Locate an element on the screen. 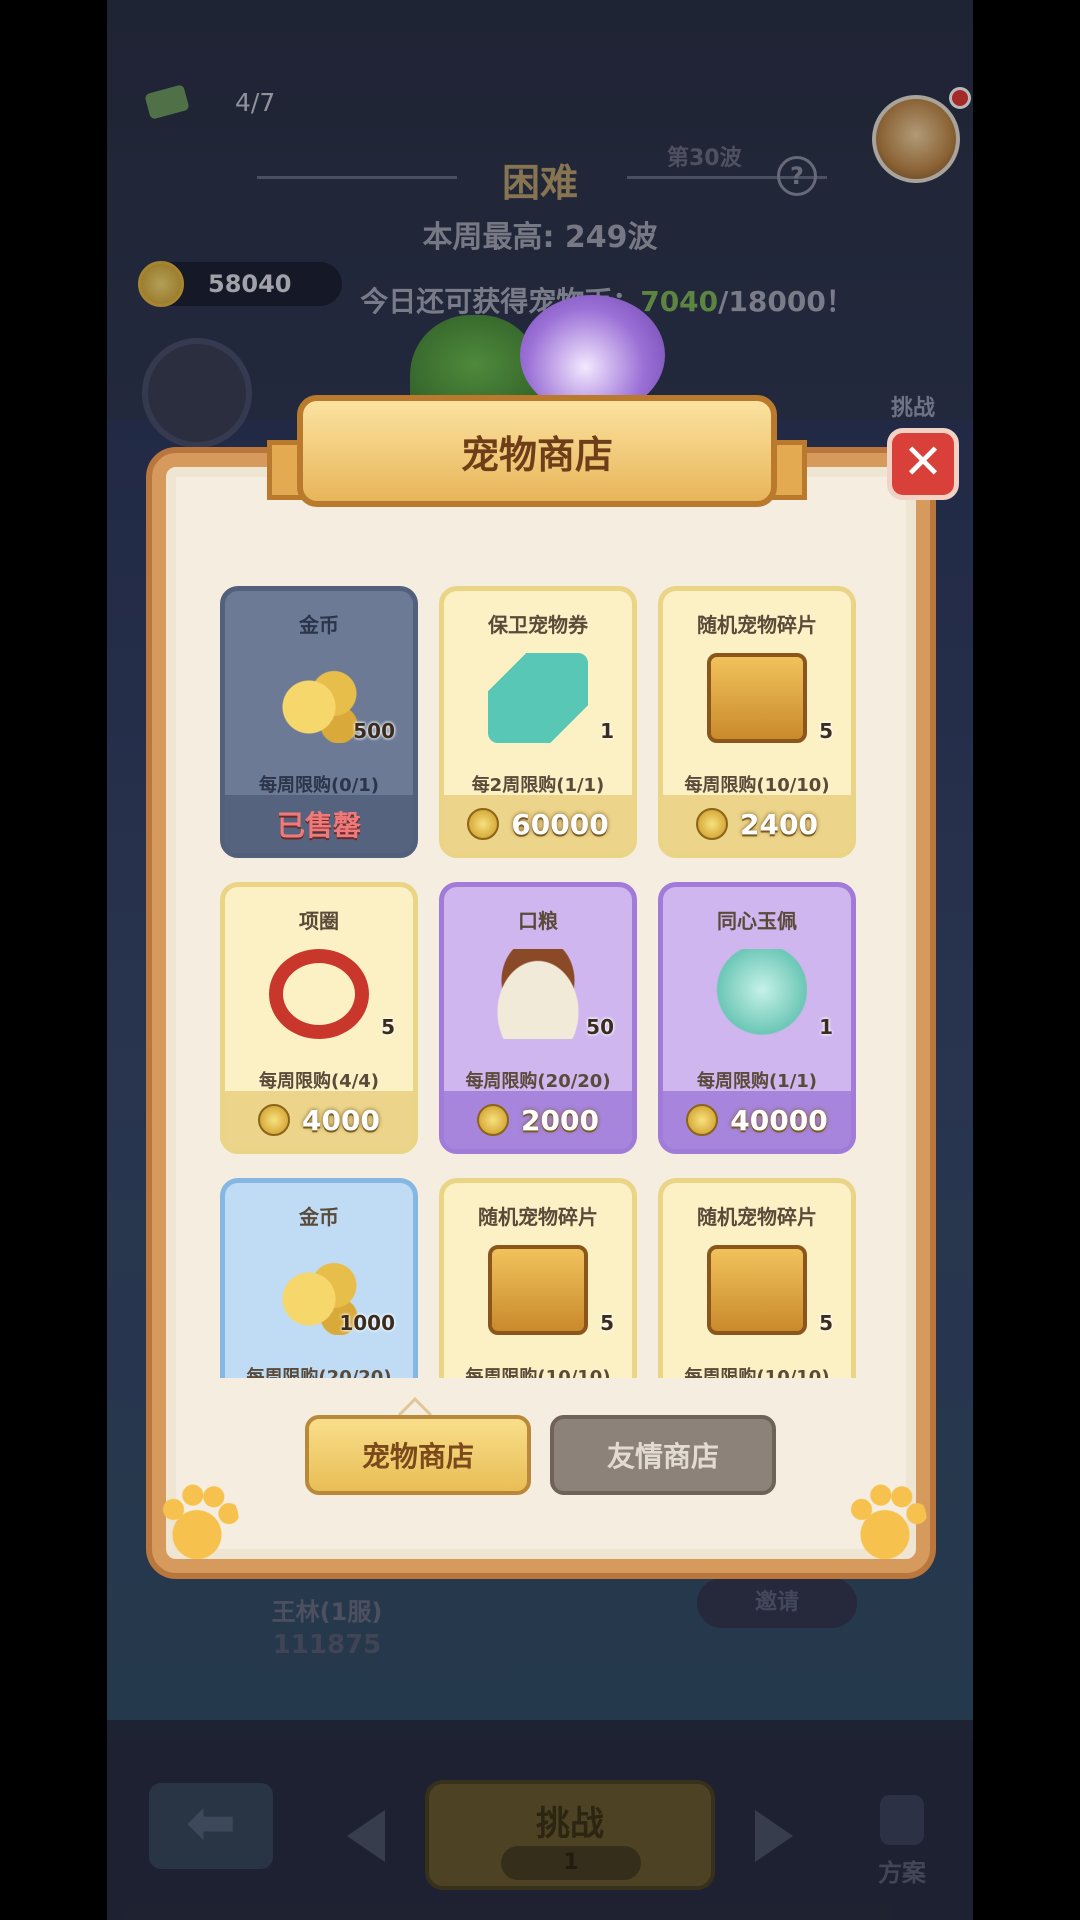 Image resolution: width=1080 pixels, height=1920 pixels. sold-out-bar: 已售罄 is located at coordinates (319, 824).